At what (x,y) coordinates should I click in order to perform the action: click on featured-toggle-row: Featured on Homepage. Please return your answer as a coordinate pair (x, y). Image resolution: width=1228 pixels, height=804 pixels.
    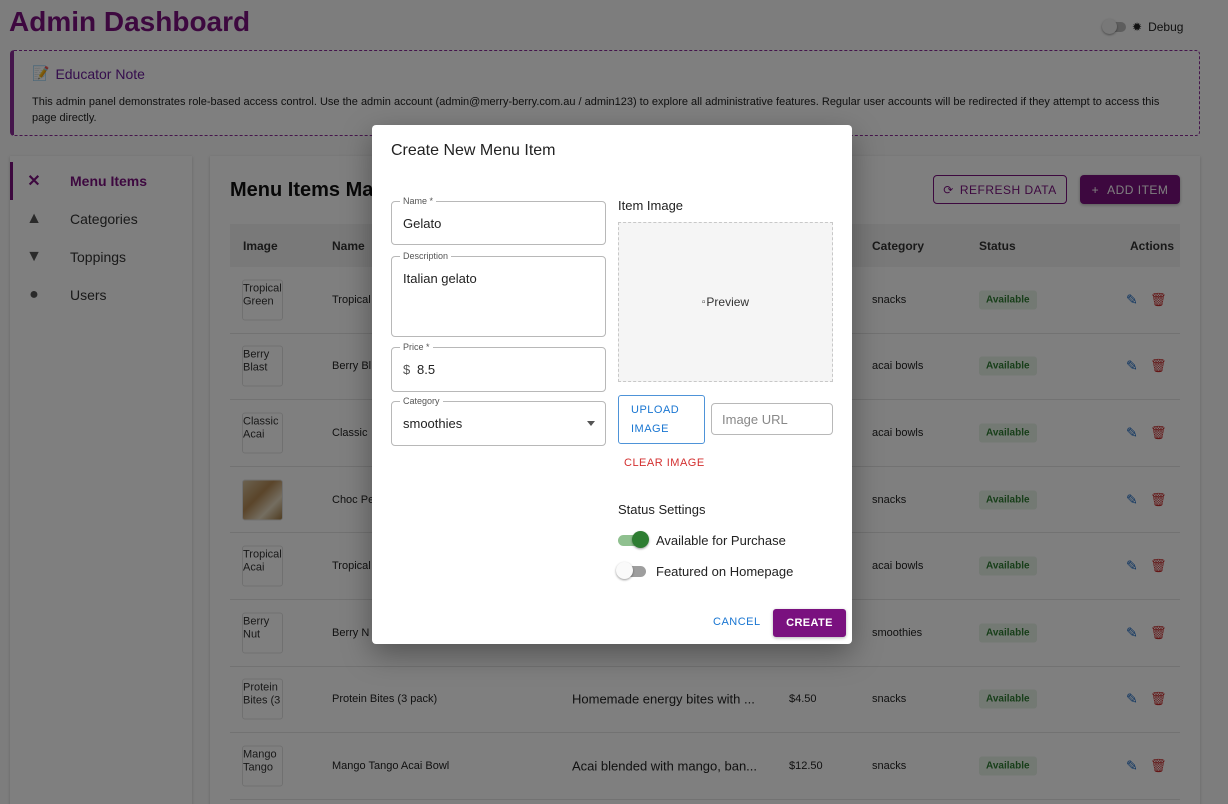
    Looking at the image, I should click on (705, 570).